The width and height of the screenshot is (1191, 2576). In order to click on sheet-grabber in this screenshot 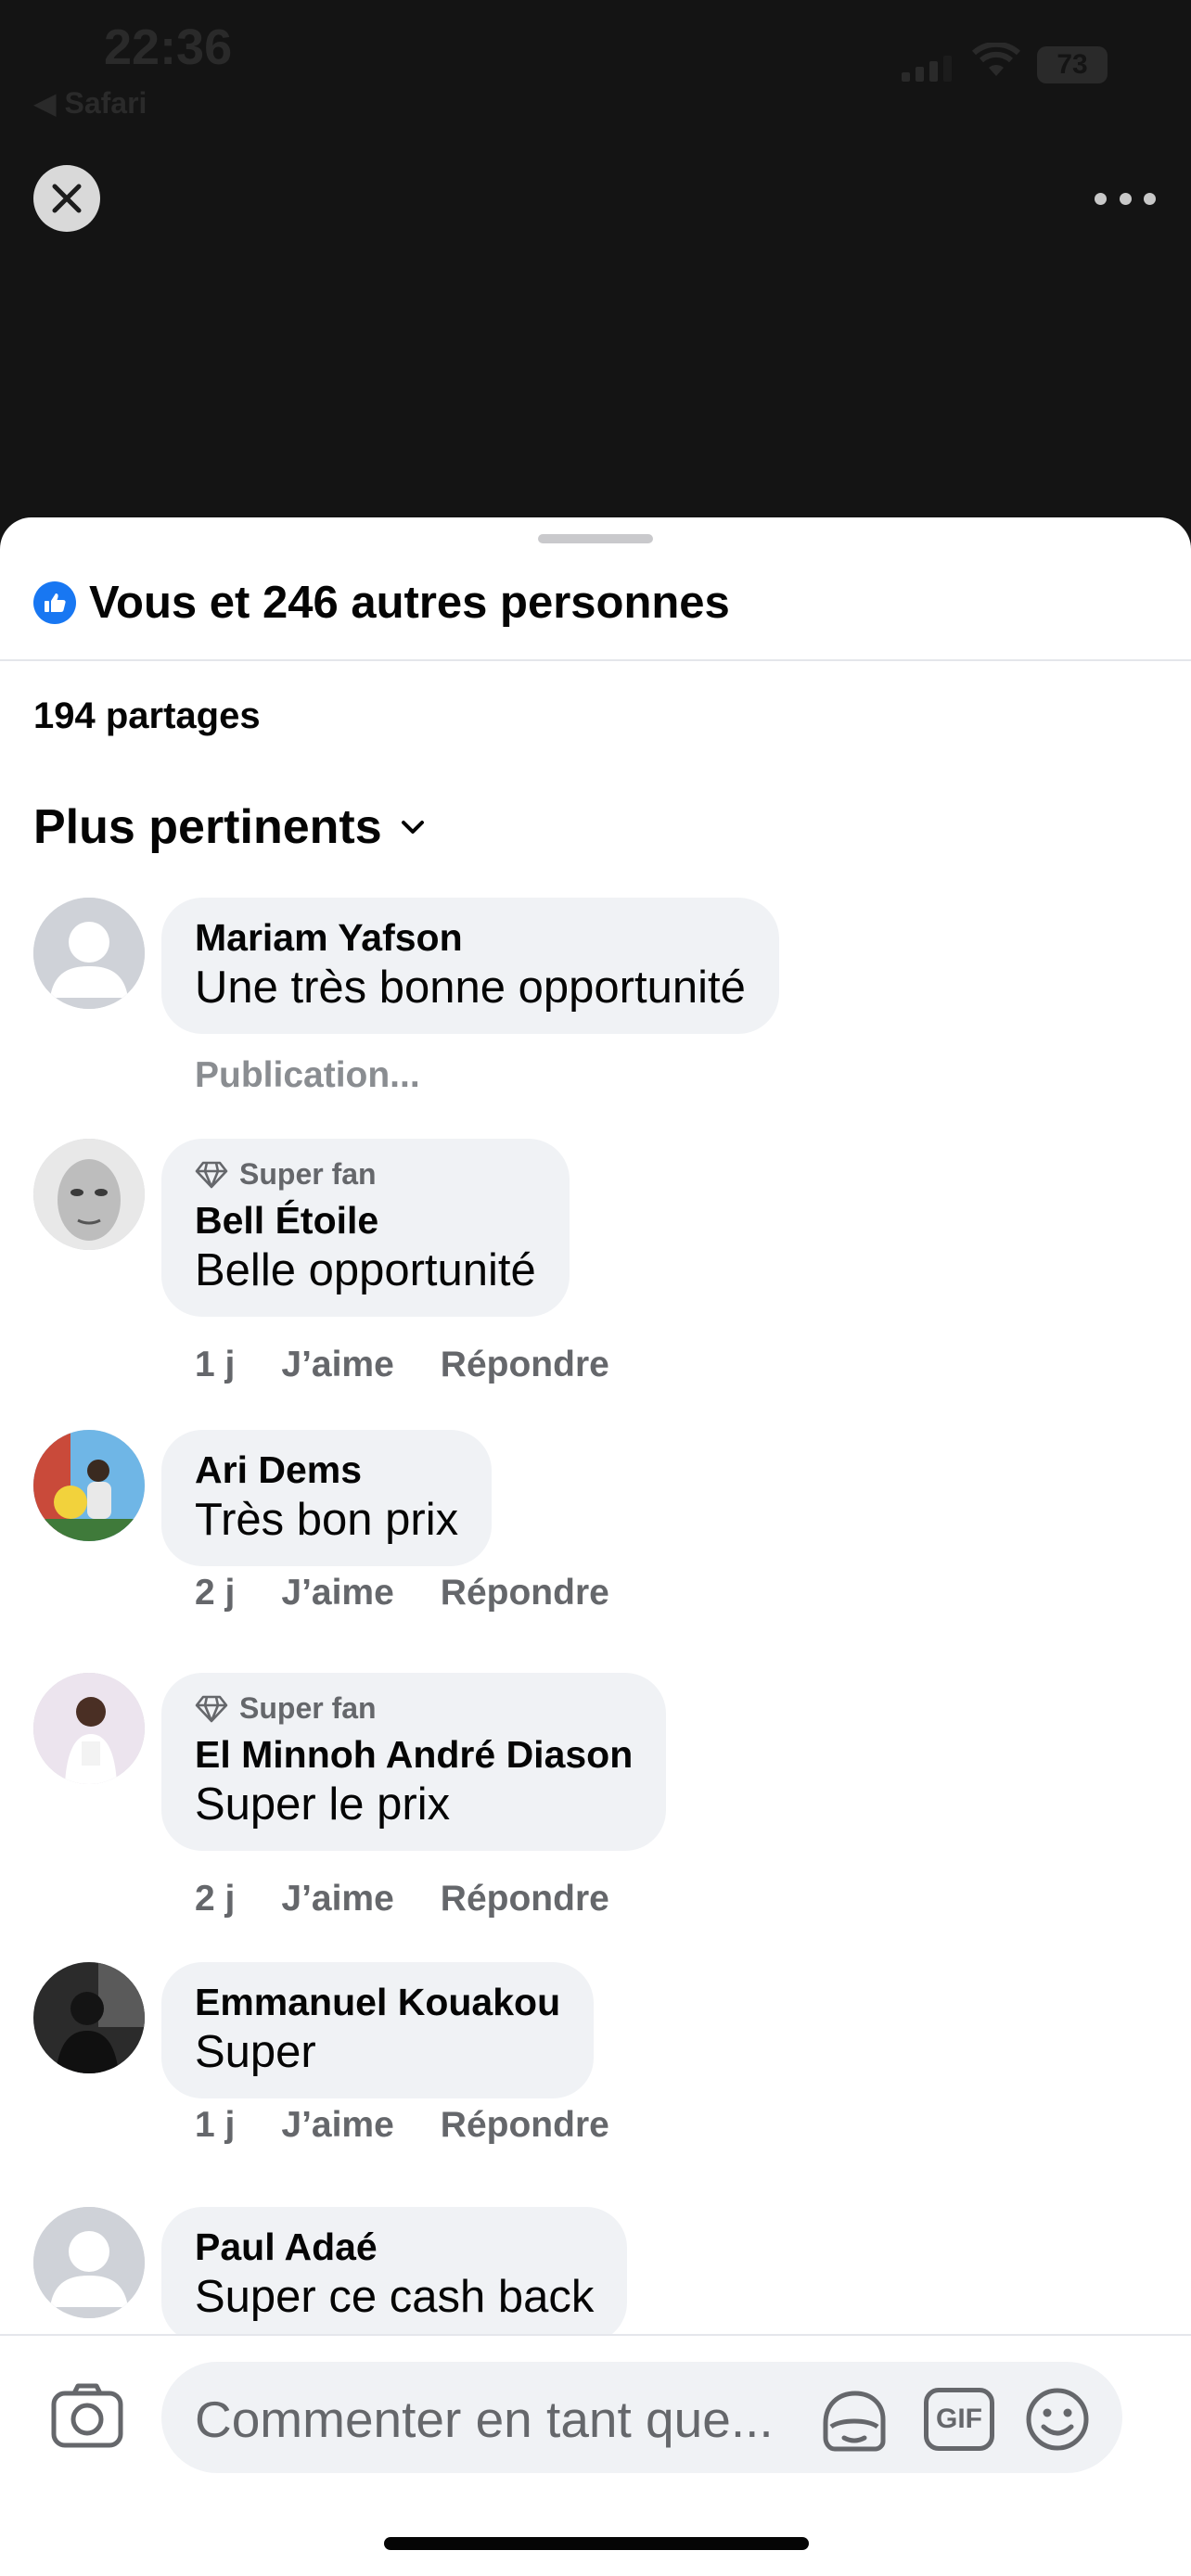, I will do `click(595, 538)`.